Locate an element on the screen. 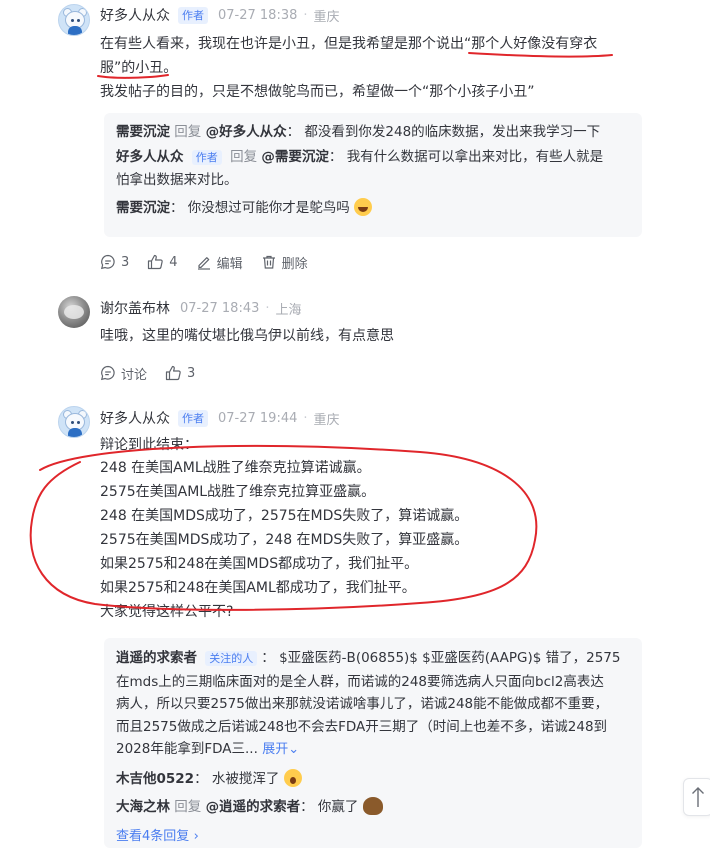 The width and height of the screenshot is (710, 848). content-line: 哇哦，这里的嘴仗堪比俄乌伊以前线，有点意思 is located at coordinates (247, 336).